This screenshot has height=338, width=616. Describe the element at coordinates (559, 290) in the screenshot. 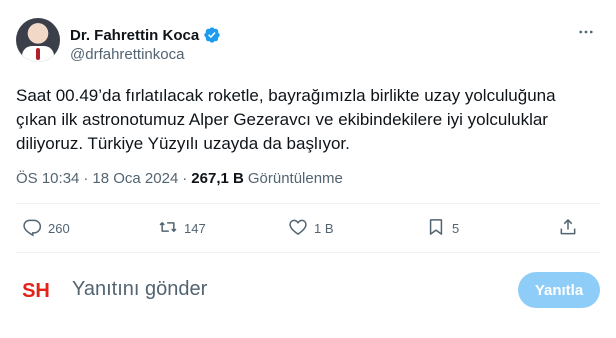

I see `reply-submit-button: Yanıtla` at that location.